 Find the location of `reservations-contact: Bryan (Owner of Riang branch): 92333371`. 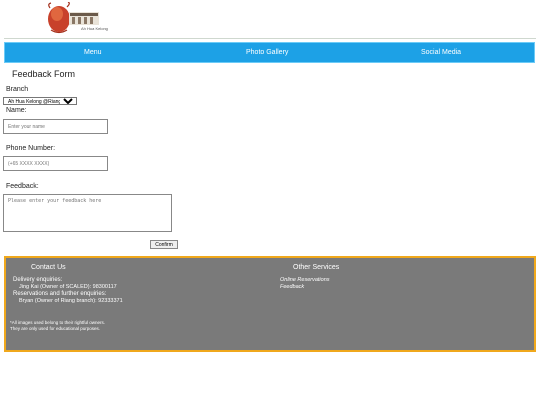

reservations-contact: Bryan (Owner of Riang branch): 92333371 is located at coordinates (71, 301).